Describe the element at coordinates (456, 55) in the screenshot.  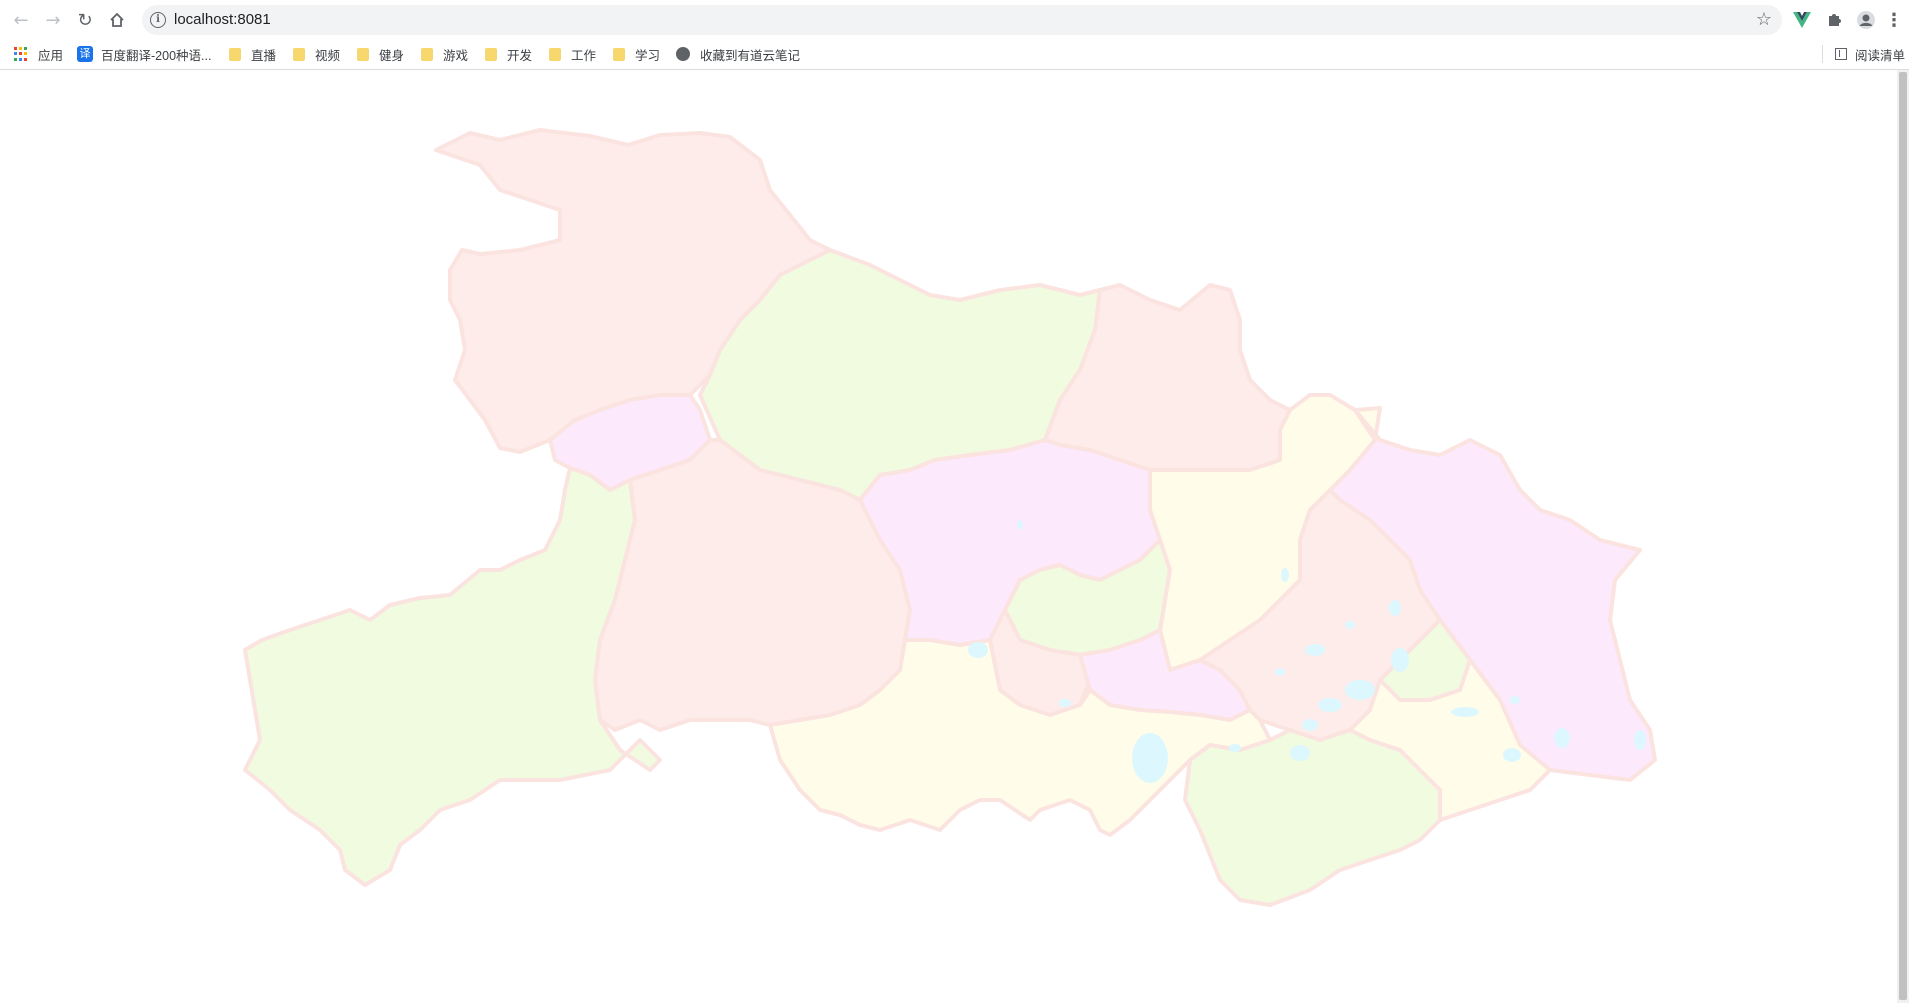
I see `bookmark-label: 游戏` at that location.